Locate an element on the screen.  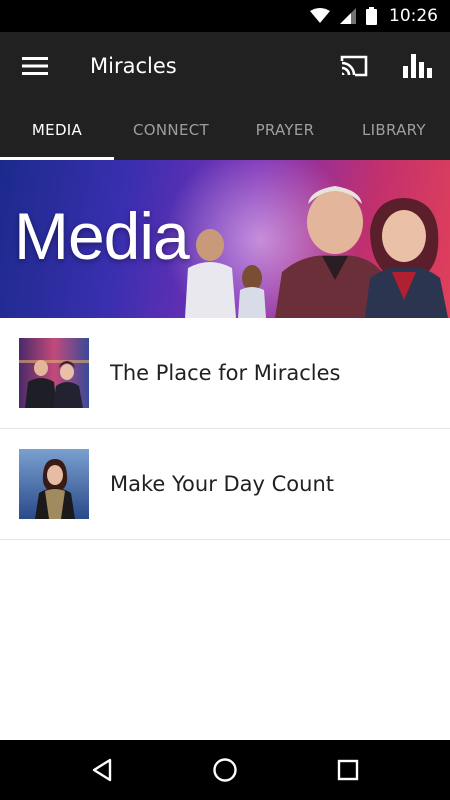
cast-button is located at coordinates (354, 66).